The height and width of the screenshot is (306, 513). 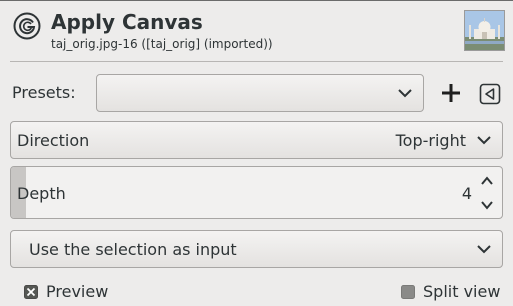 What do you see at coordinates (260, 93) in the screenshot?
I see `presets-combo` at bounding box center [260, 93].